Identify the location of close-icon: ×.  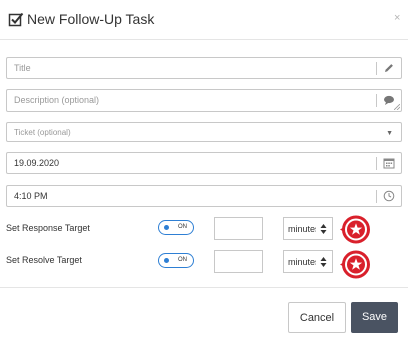
(397, 18).